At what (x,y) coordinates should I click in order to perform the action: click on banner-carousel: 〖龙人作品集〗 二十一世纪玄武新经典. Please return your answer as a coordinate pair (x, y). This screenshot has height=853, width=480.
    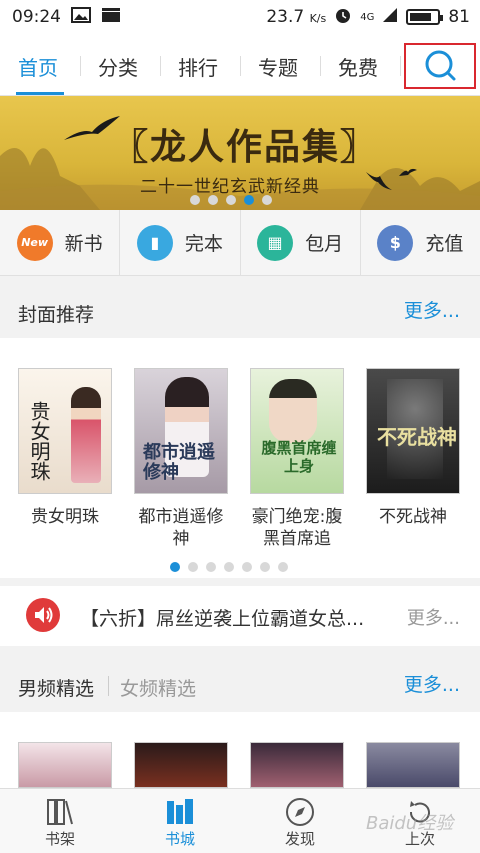
    Looking at the image, I should click on (240, 153).